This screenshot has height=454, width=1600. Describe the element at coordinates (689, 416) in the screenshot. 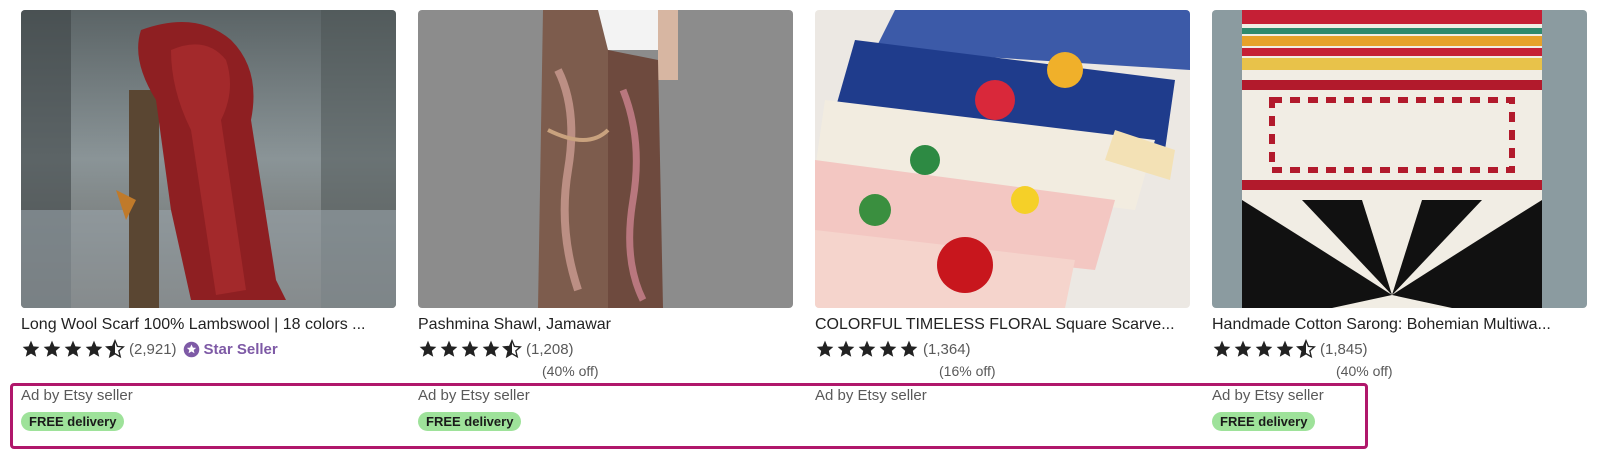

I see `ad-row-highlight` at that location.